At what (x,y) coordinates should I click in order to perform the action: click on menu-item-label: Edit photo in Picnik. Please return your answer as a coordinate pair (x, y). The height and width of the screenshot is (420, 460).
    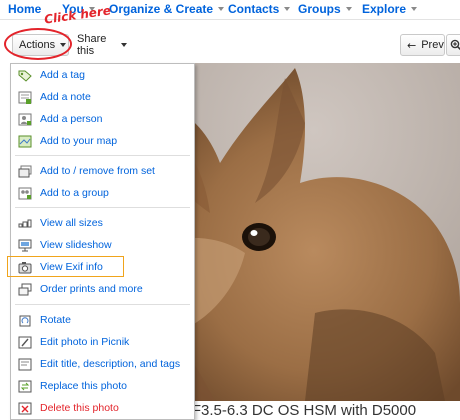
    Looking at the image, I should click on (85, 342).